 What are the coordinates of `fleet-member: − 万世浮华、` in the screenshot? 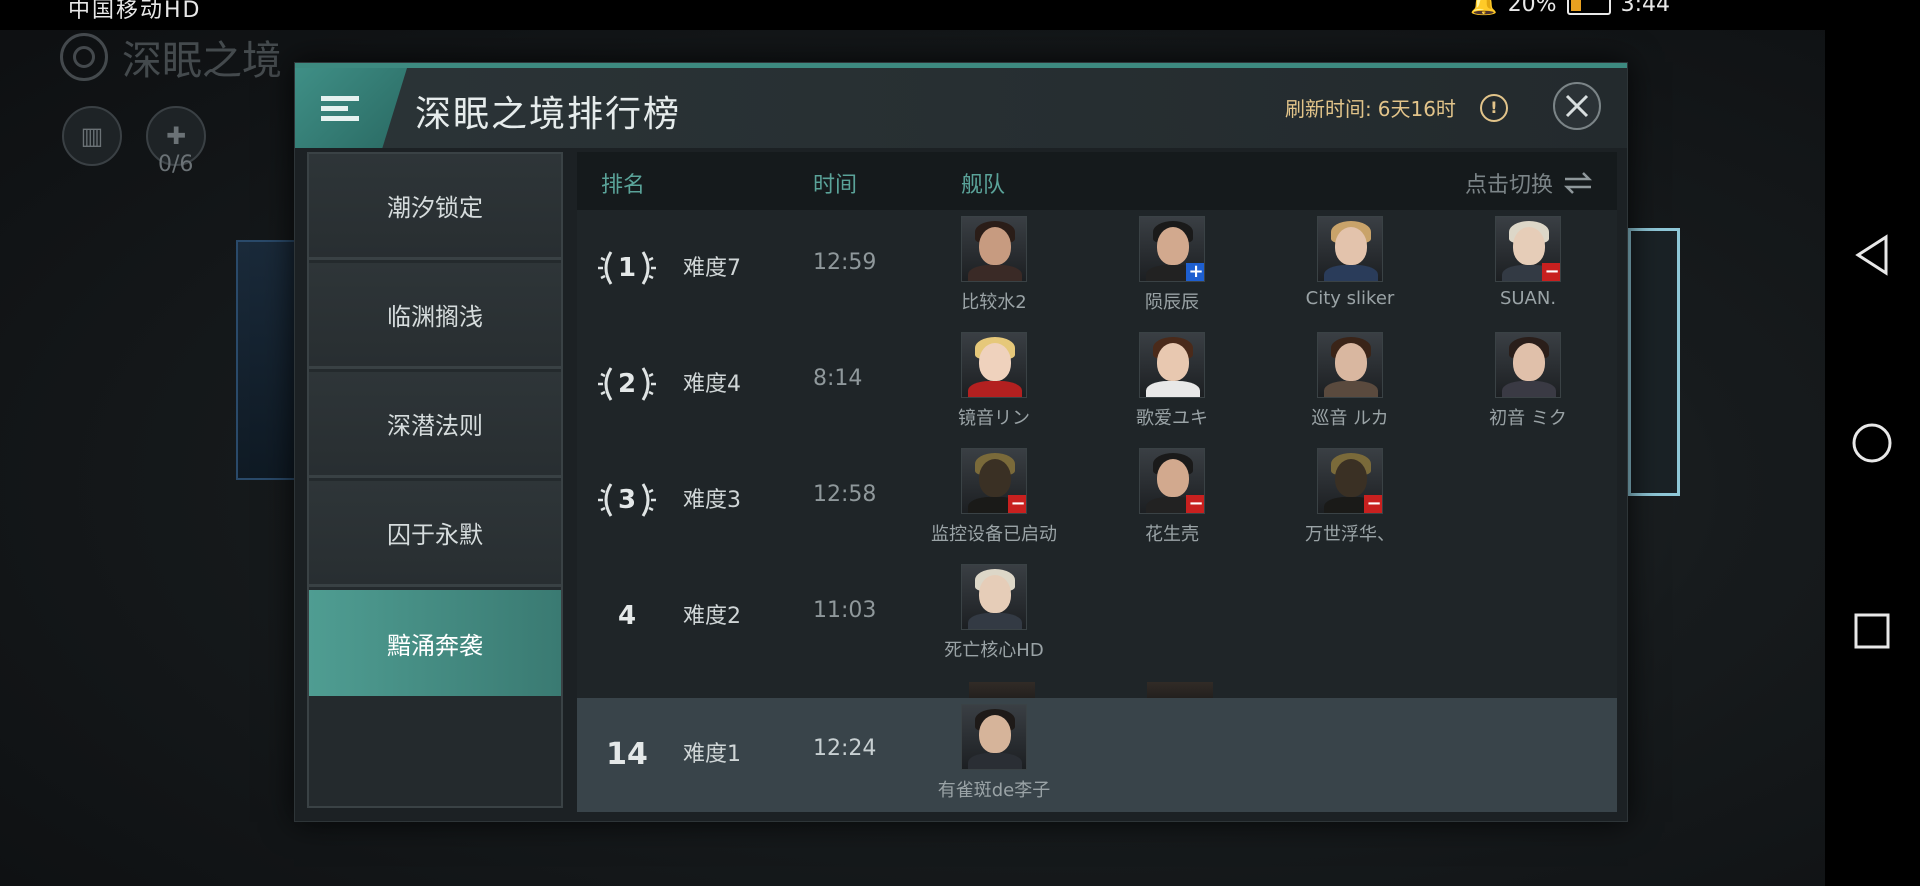 It's located at (1350, 497).